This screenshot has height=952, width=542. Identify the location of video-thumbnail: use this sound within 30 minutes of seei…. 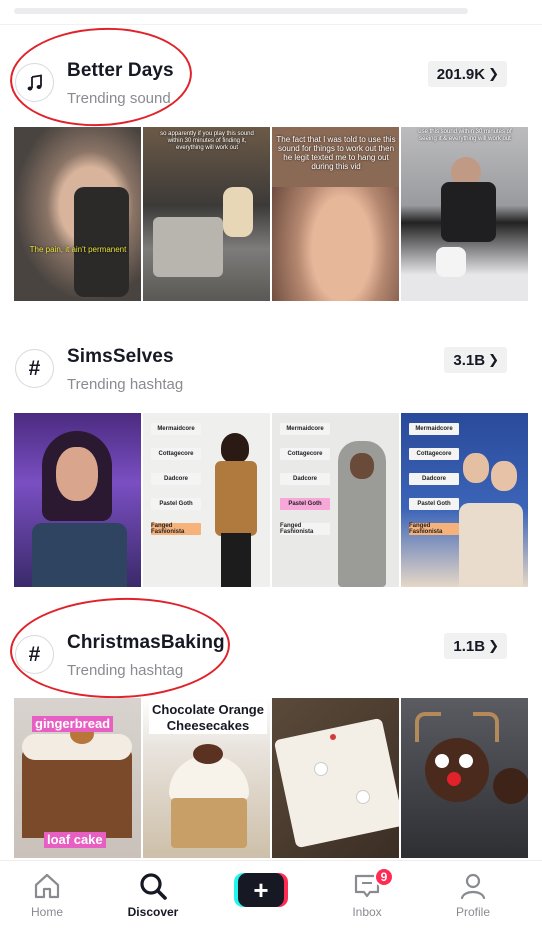
(464, 214).